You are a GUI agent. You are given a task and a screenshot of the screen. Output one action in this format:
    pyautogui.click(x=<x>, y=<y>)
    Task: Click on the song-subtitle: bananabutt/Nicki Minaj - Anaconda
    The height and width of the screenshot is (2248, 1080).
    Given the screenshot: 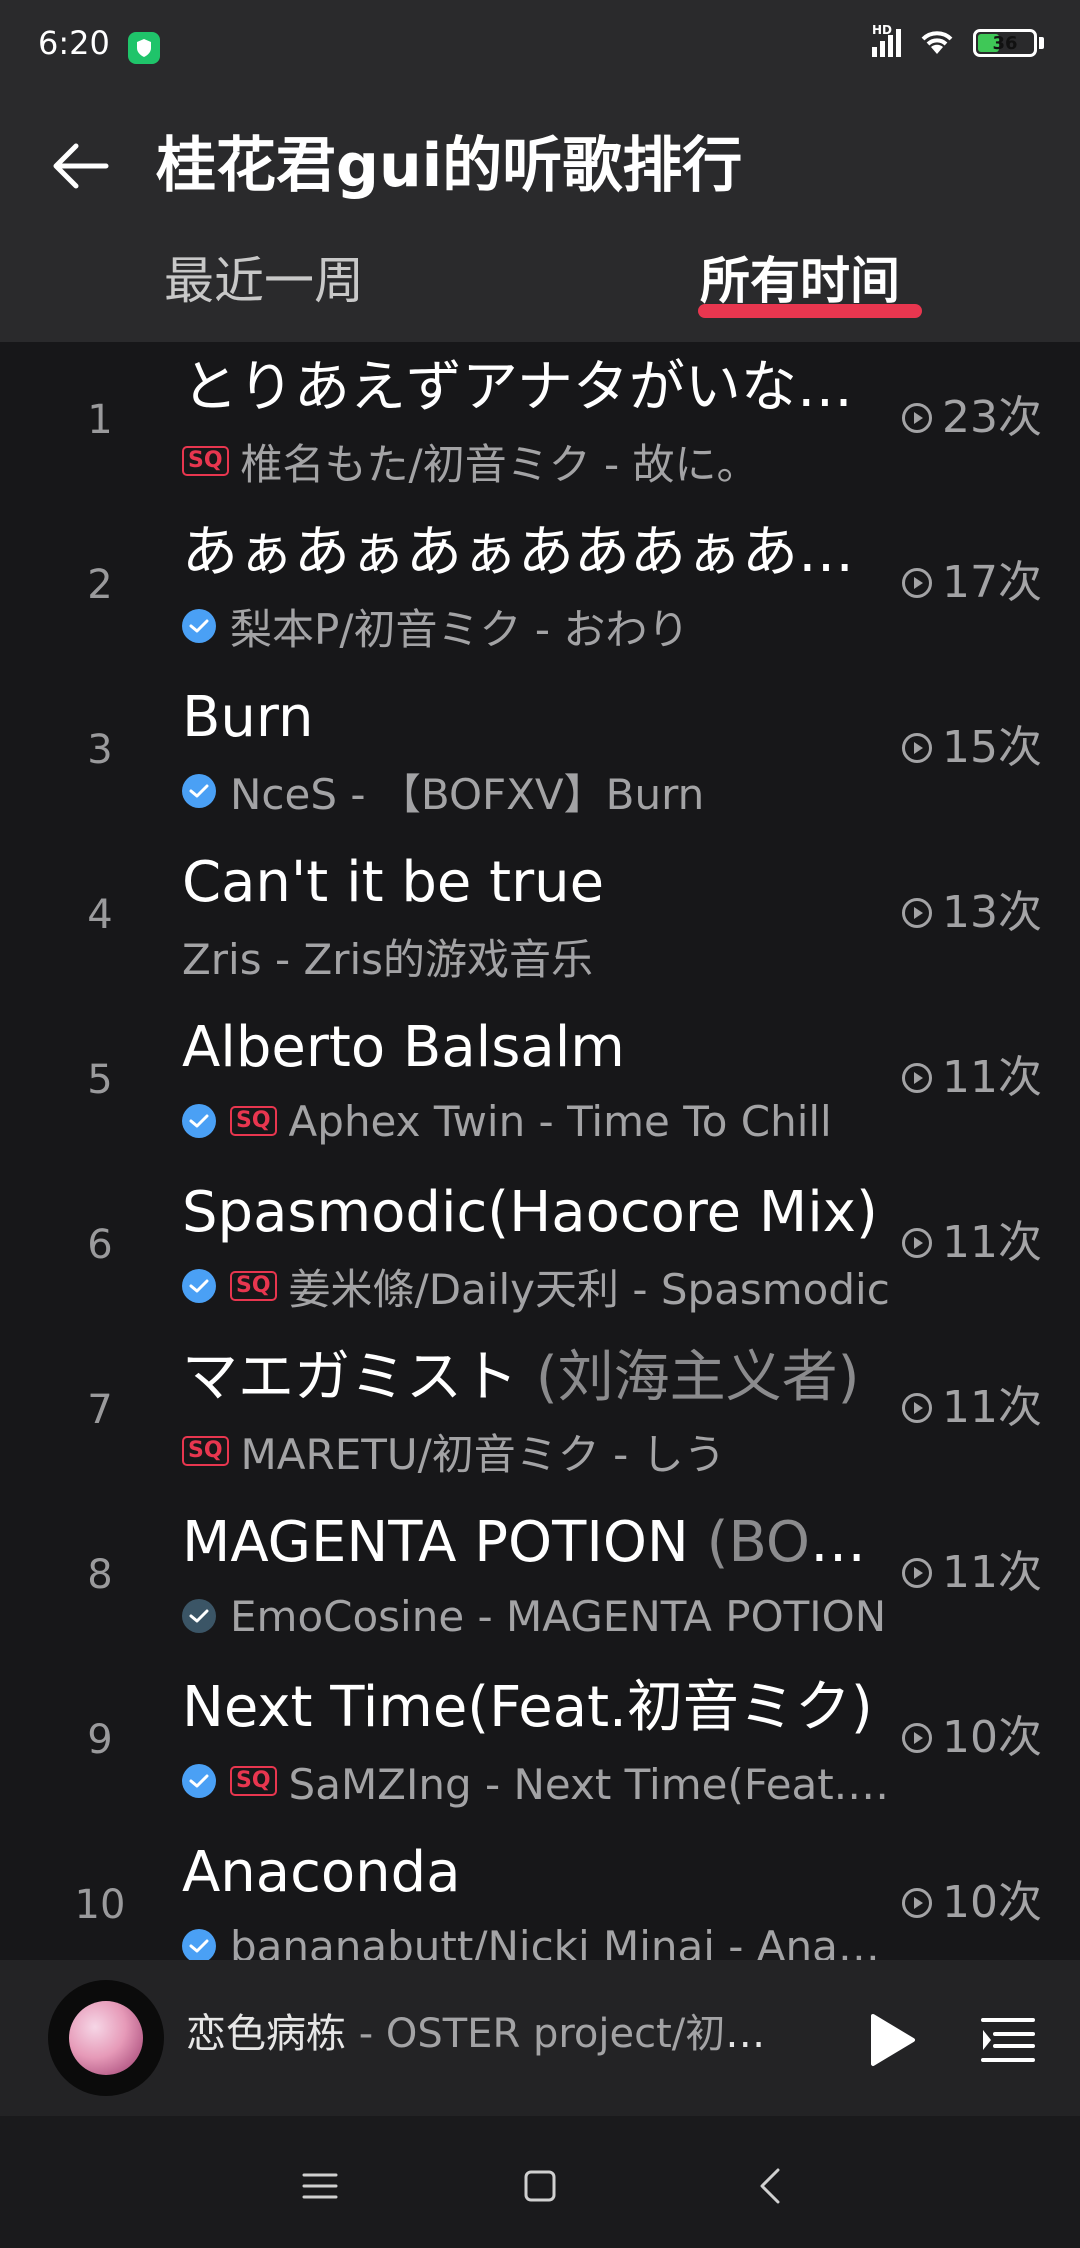 What is the action you would take?
    pyautogui.click(x=564, y=1941)
    